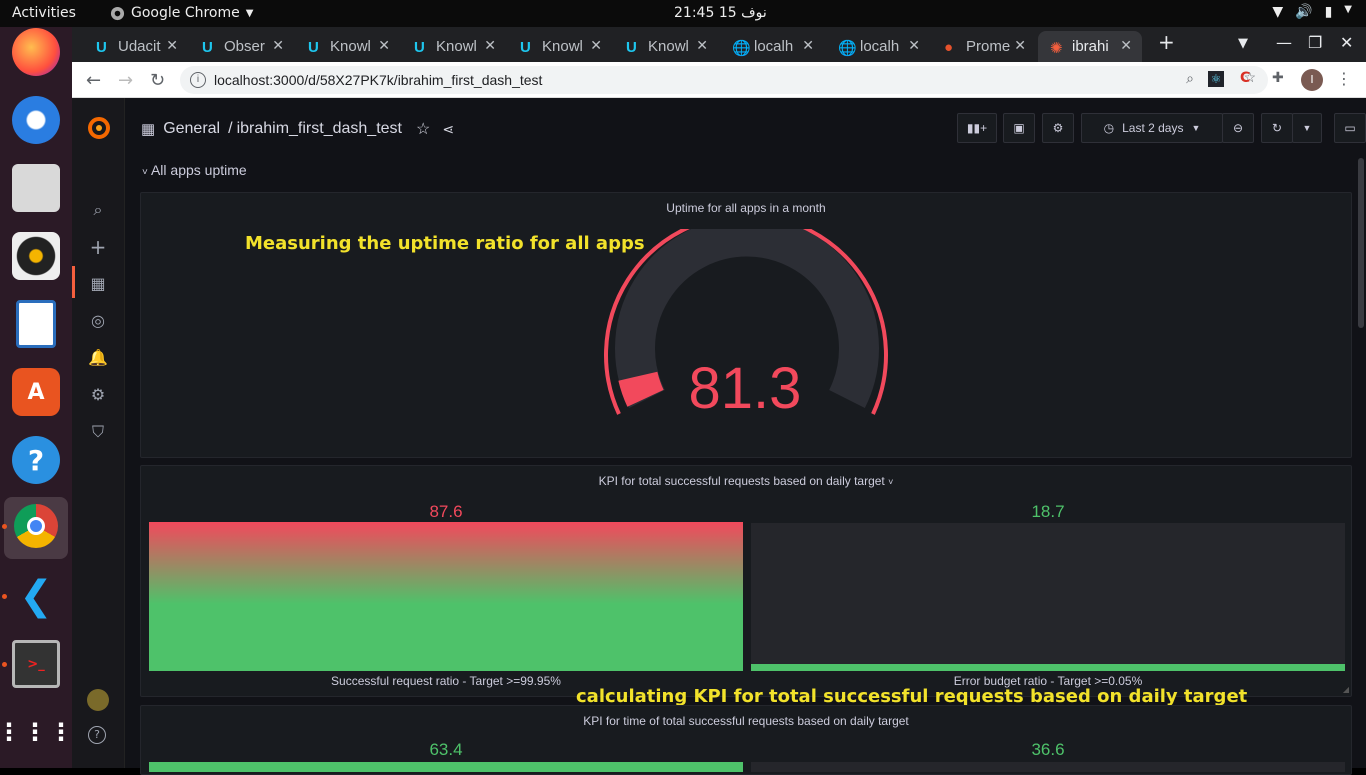 The width and height of the screenshot is (1366, 775). I want to click on configuration-gear-icon: ⚙, so click(98, 395).